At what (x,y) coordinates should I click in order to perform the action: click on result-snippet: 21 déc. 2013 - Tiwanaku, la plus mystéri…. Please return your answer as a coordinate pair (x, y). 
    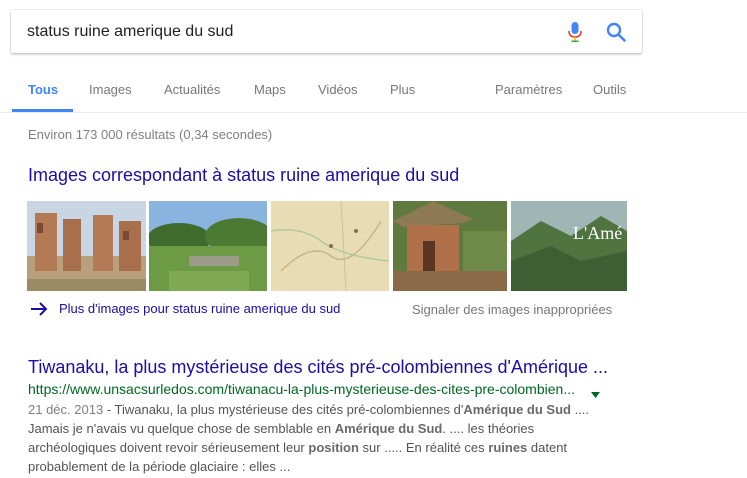
    Looking at the image, I should click on (318, 438).